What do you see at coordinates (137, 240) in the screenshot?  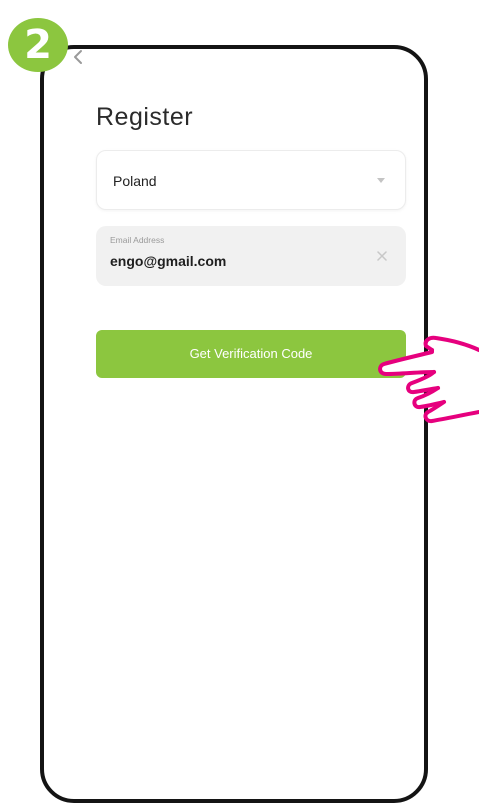 I see `email-label: Email Address` at bounding box center [137, 240].